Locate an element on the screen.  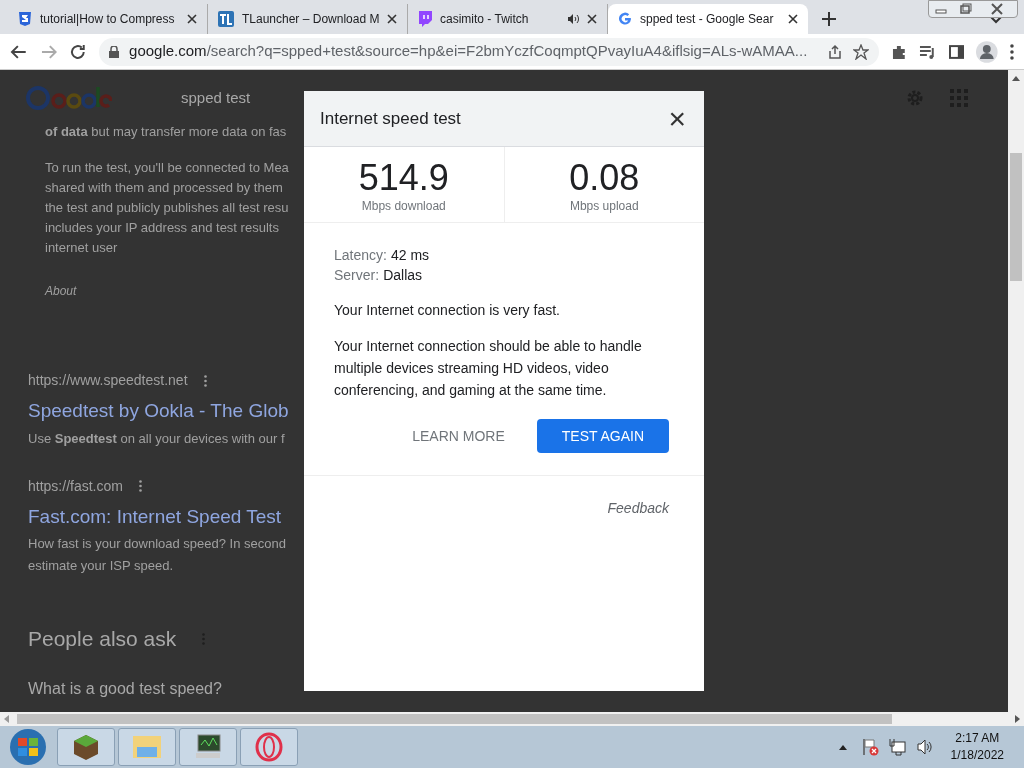
speed-label: Mbps download is located at coordinates (403, 206).